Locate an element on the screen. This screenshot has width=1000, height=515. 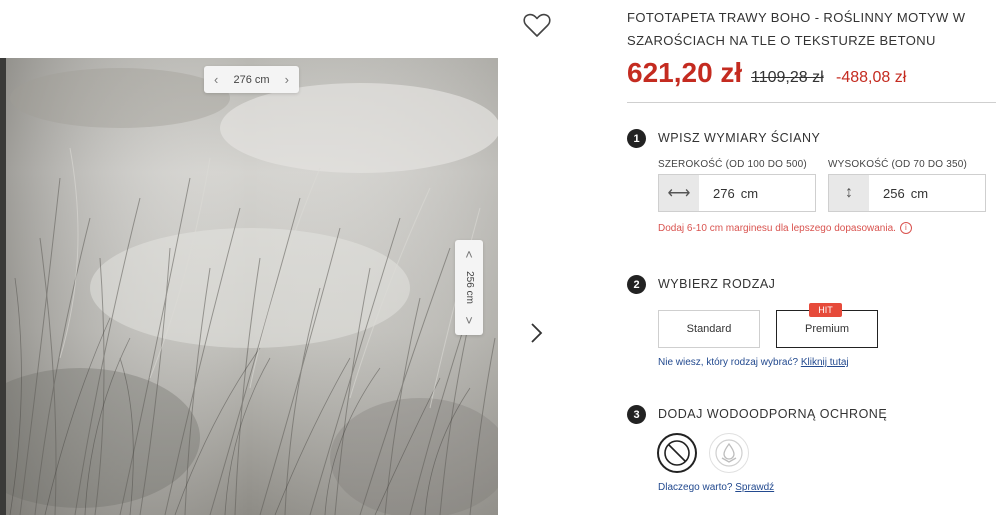
favorite-button is located at coordinates (537, 25).